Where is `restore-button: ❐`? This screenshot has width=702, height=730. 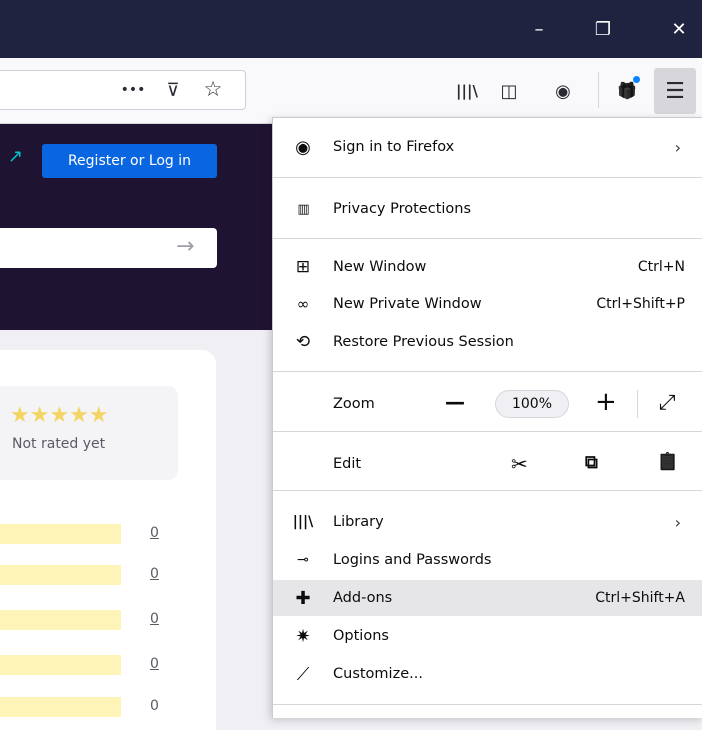
restore-button: ❐ is located at coordinates (603, 29).